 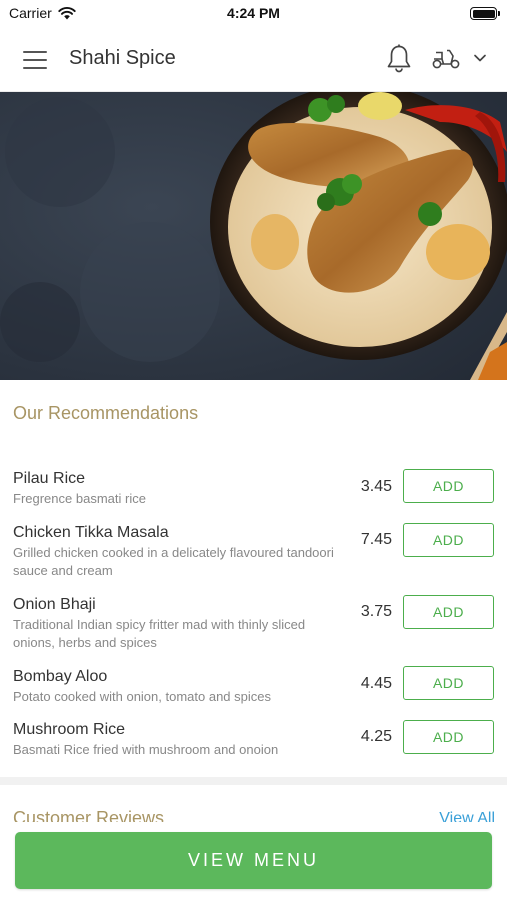 What do you see at coordinates (91, 532) in the screenshot?
I see `item-name: Chicken Tikka Masala` at bounding box center [91, 532].